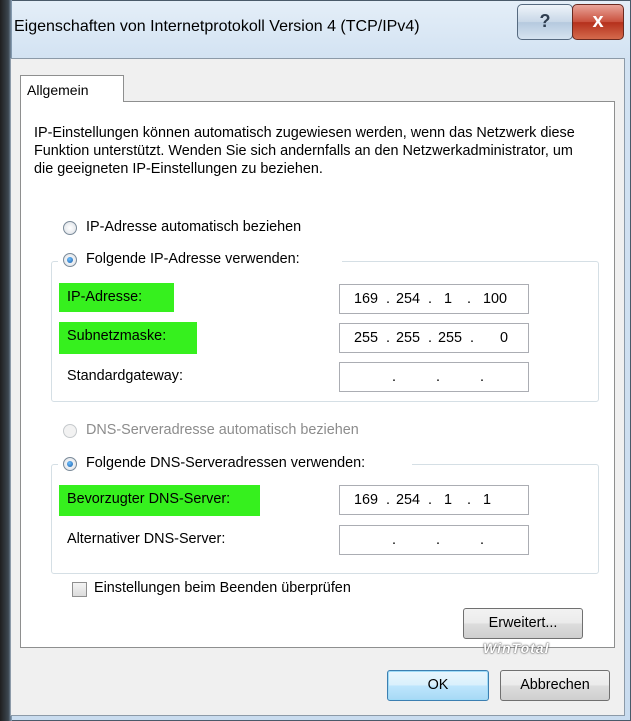 The width and height of the screenshot is (631, 721). Describe the element at coordinates (70, 431) in the screenshot. I see `dns-auto-radio` at that location.